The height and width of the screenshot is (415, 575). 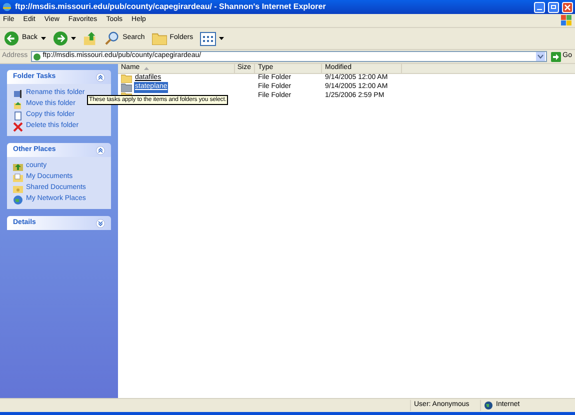 I want to click on window-title: ftp://msdis.missouri.edu/pub/county/capegirardeau/ - Shannon's Internet Explorer, so click(x=171, y=7).